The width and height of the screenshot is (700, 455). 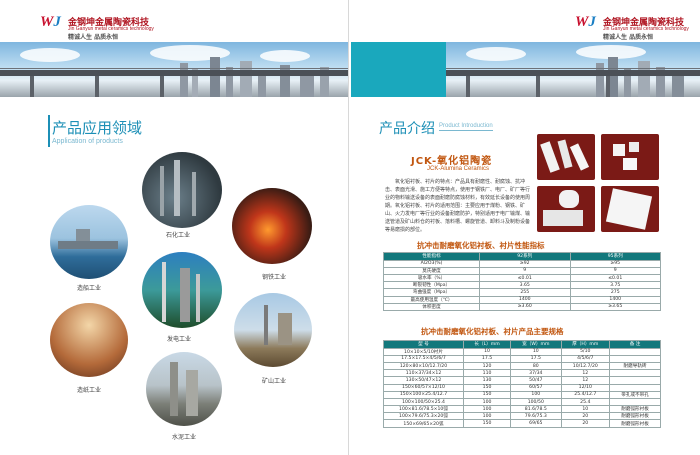 What do you see at coordinates (615, 292) in the screenshot?
I see `table-cell: 275` at bounding box center [615, 292].